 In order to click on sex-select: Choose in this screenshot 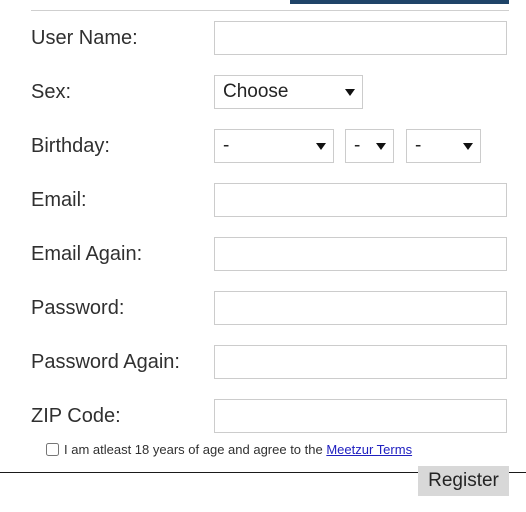, I will do `click(288, 92)`.